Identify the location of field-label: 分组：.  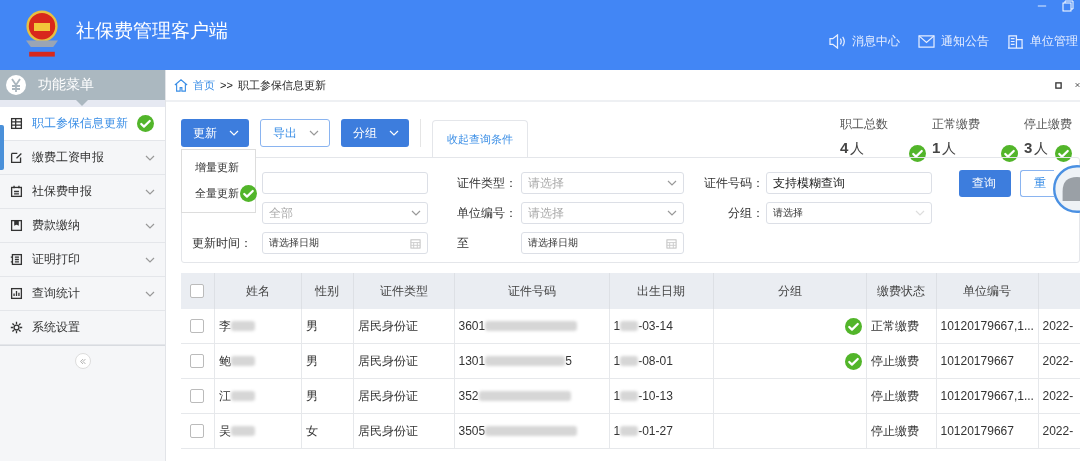
(746, 212).